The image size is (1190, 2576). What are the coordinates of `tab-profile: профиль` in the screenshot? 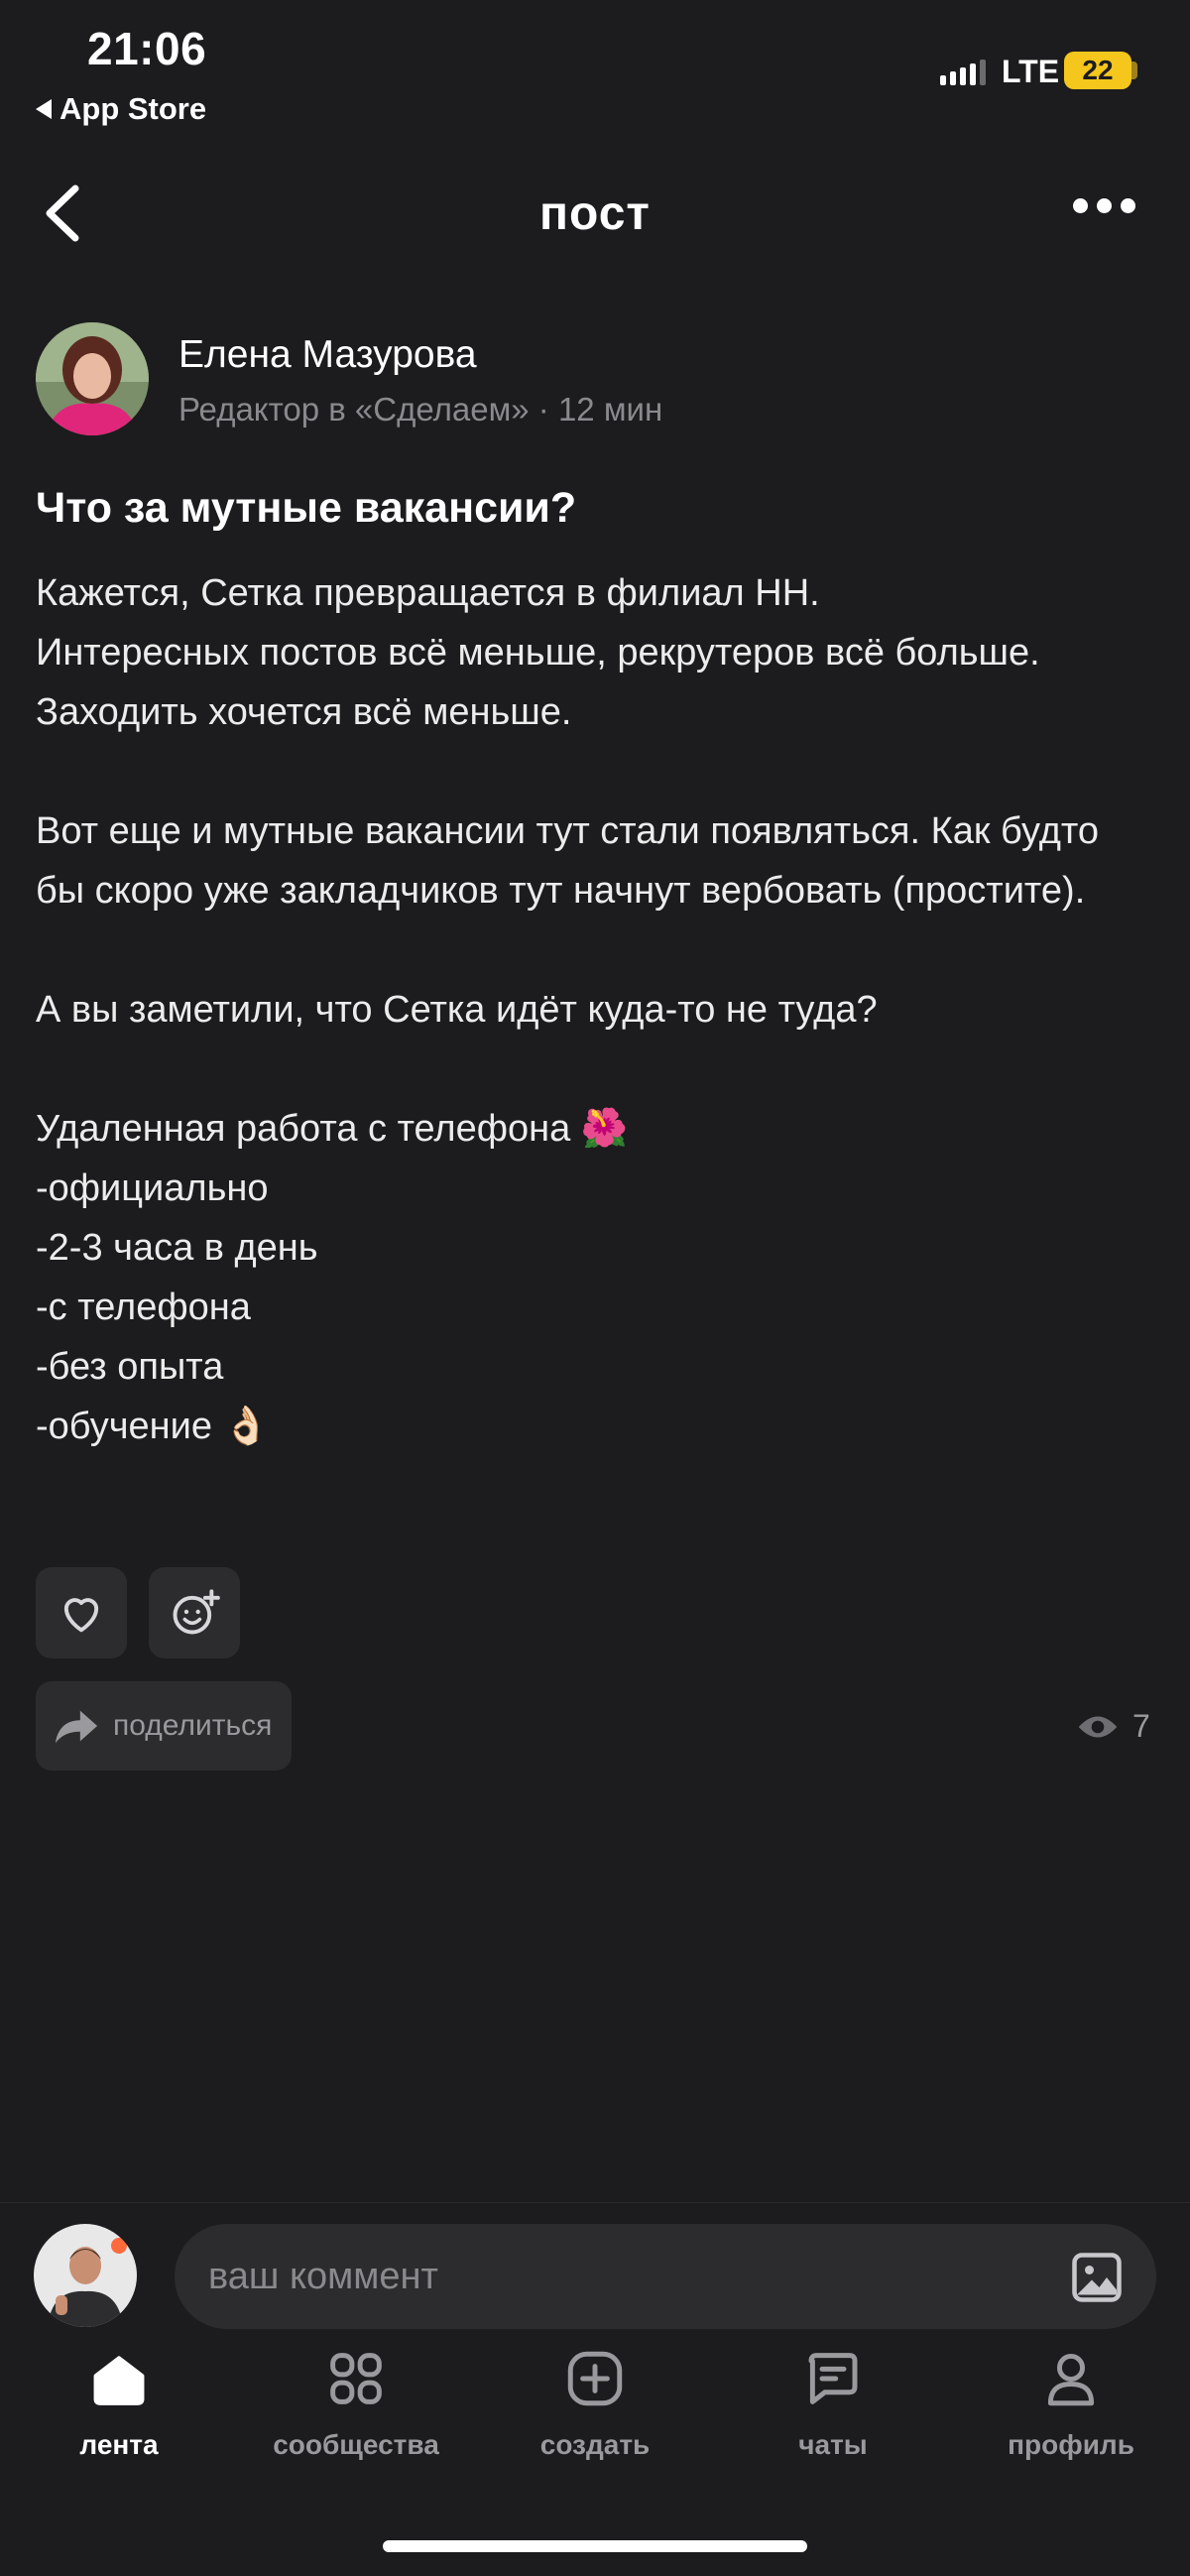 It's located at (1071, 2403).